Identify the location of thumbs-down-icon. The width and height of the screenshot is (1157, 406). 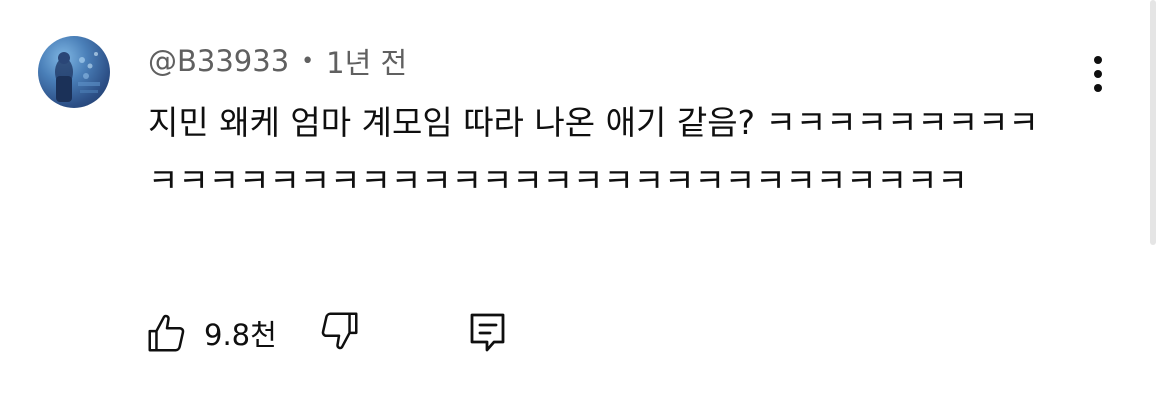
(339, 331).